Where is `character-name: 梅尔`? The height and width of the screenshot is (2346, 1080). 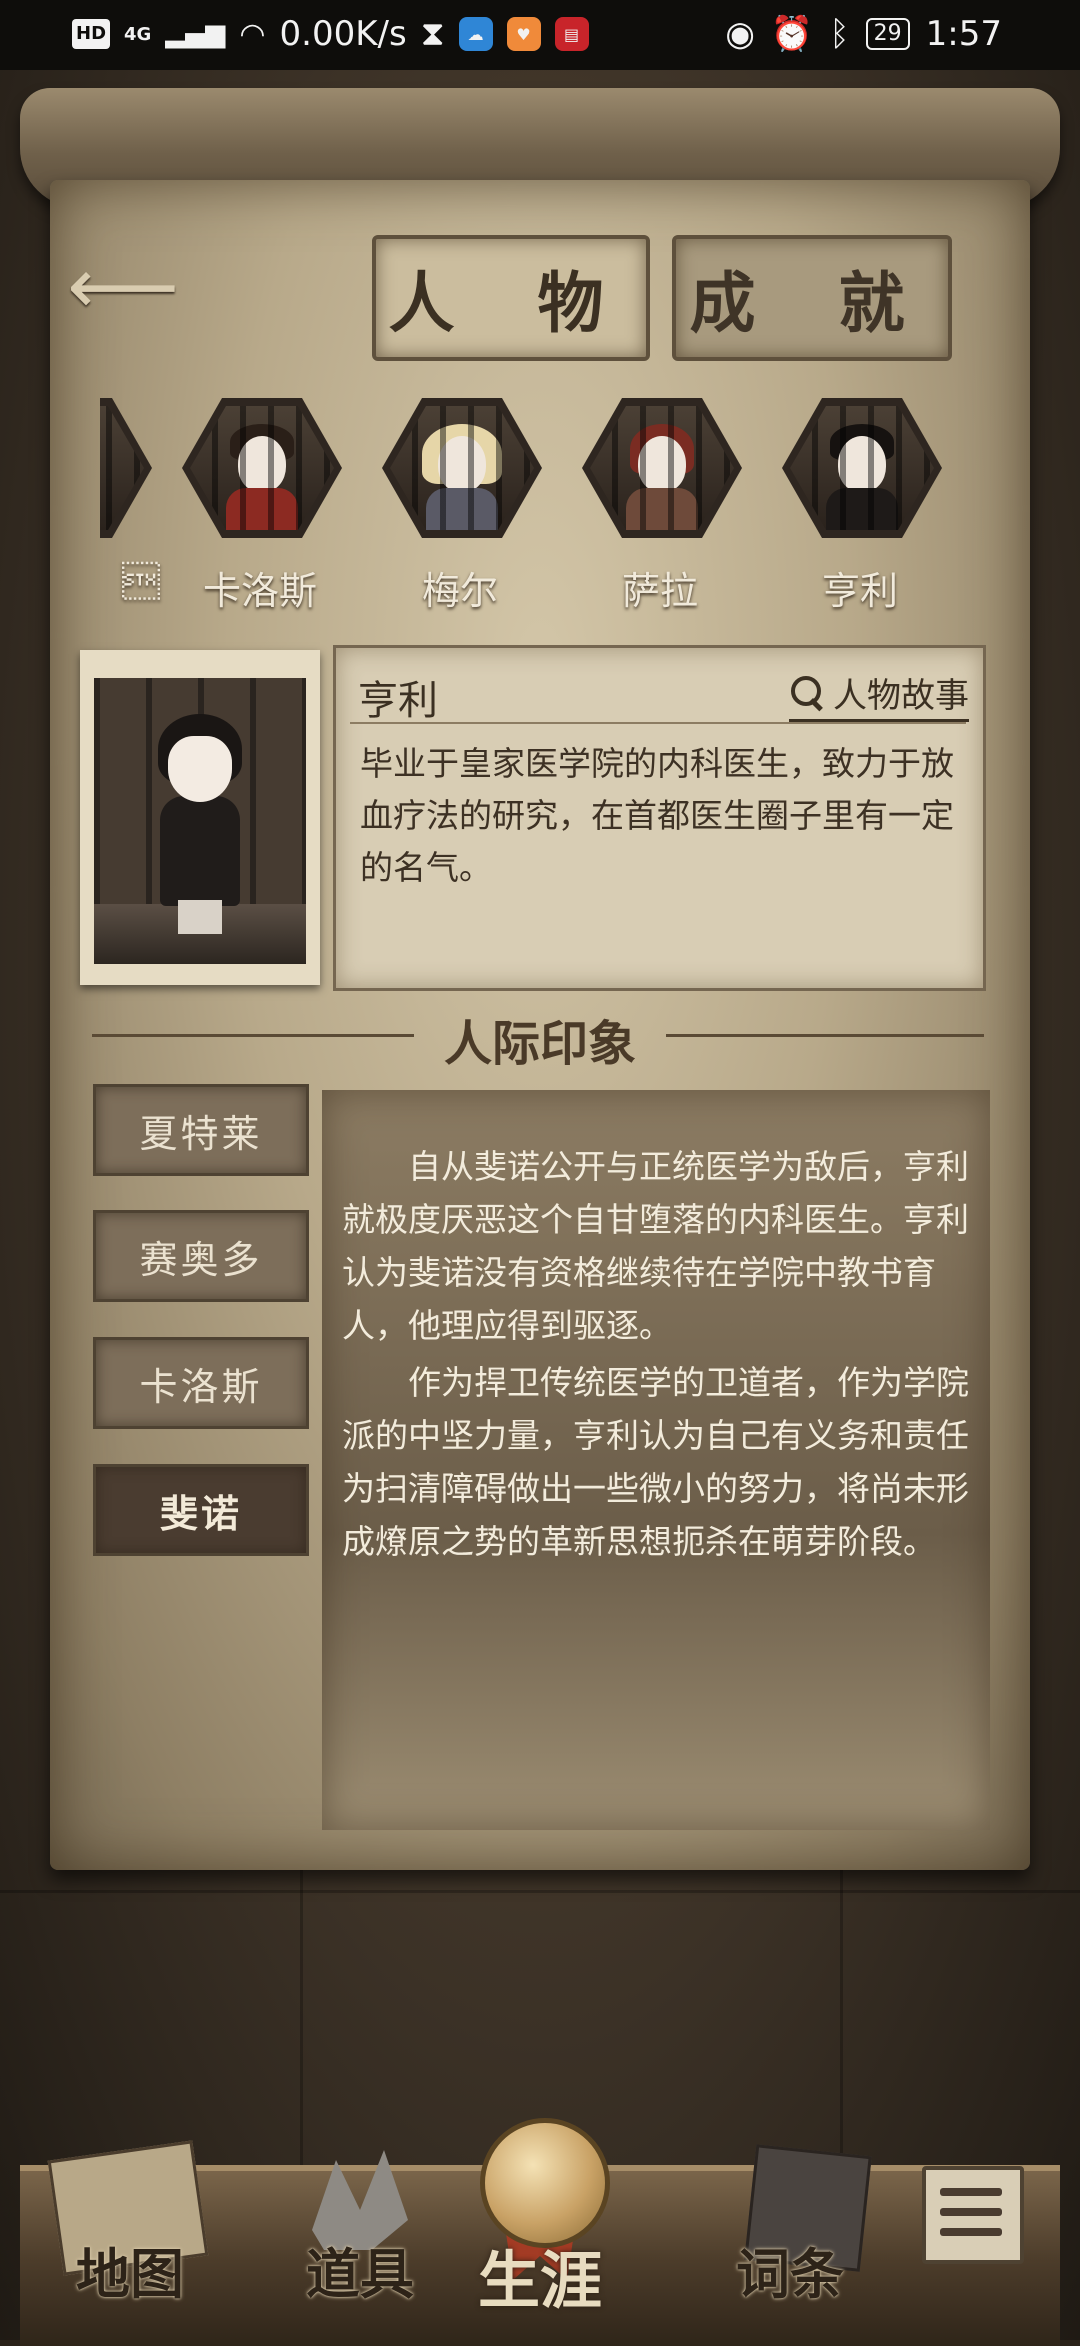 character-name: 梅尔 is located at coordinates (459, 591).